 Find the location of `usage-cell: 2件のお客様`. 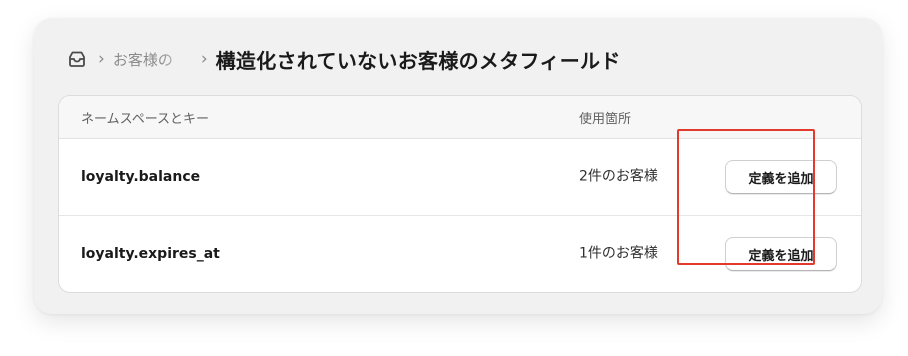

usage-cell: 2件のお客様 is located at coordinates (618, 176).